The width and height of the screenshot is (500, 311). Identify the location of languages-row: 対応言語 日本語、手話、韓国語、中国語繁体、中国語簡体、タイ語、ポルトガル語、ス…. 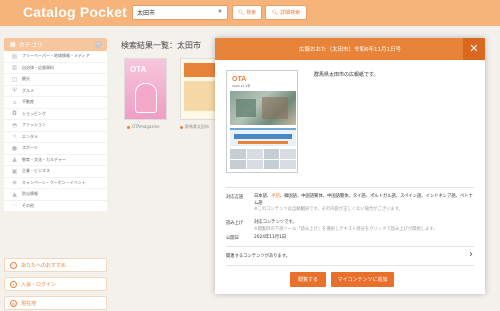
(350, 204).